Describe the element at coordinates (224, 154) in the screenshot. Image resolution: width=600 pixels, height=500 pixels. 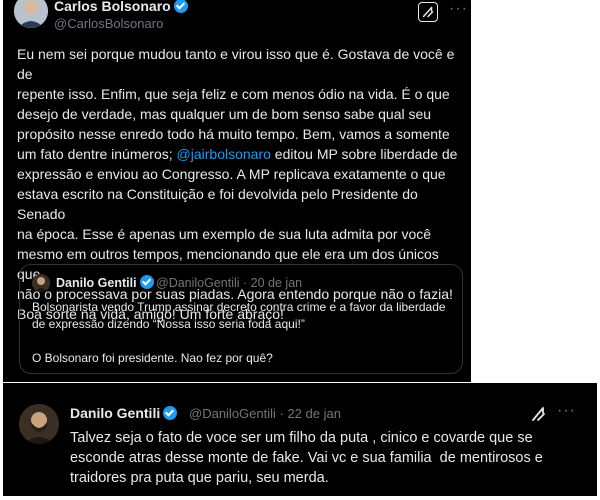
I see `mention-link: @jairbolsonaro` at that location.